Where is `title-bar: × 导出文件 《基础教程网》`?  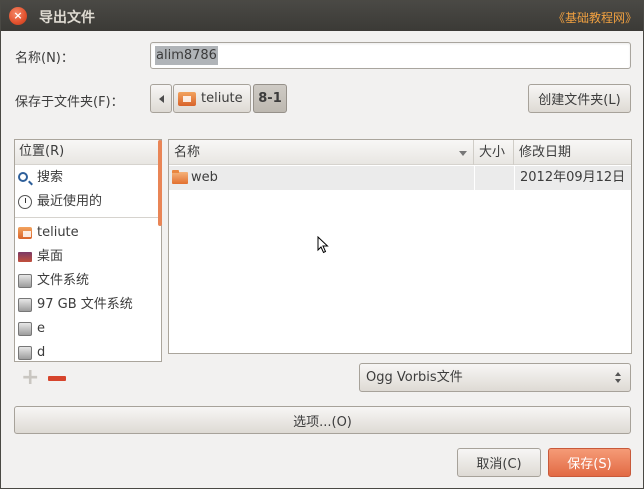
title-bar: × 导出文件 《基础教程网》 is located at coordinates (322, 16).